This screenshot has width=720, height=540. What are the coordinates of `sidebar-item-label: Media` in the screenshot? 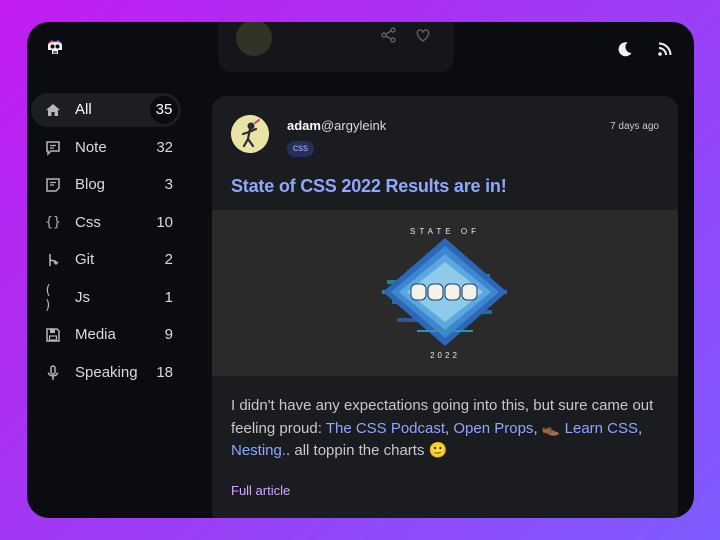 It's located at (95, 334).